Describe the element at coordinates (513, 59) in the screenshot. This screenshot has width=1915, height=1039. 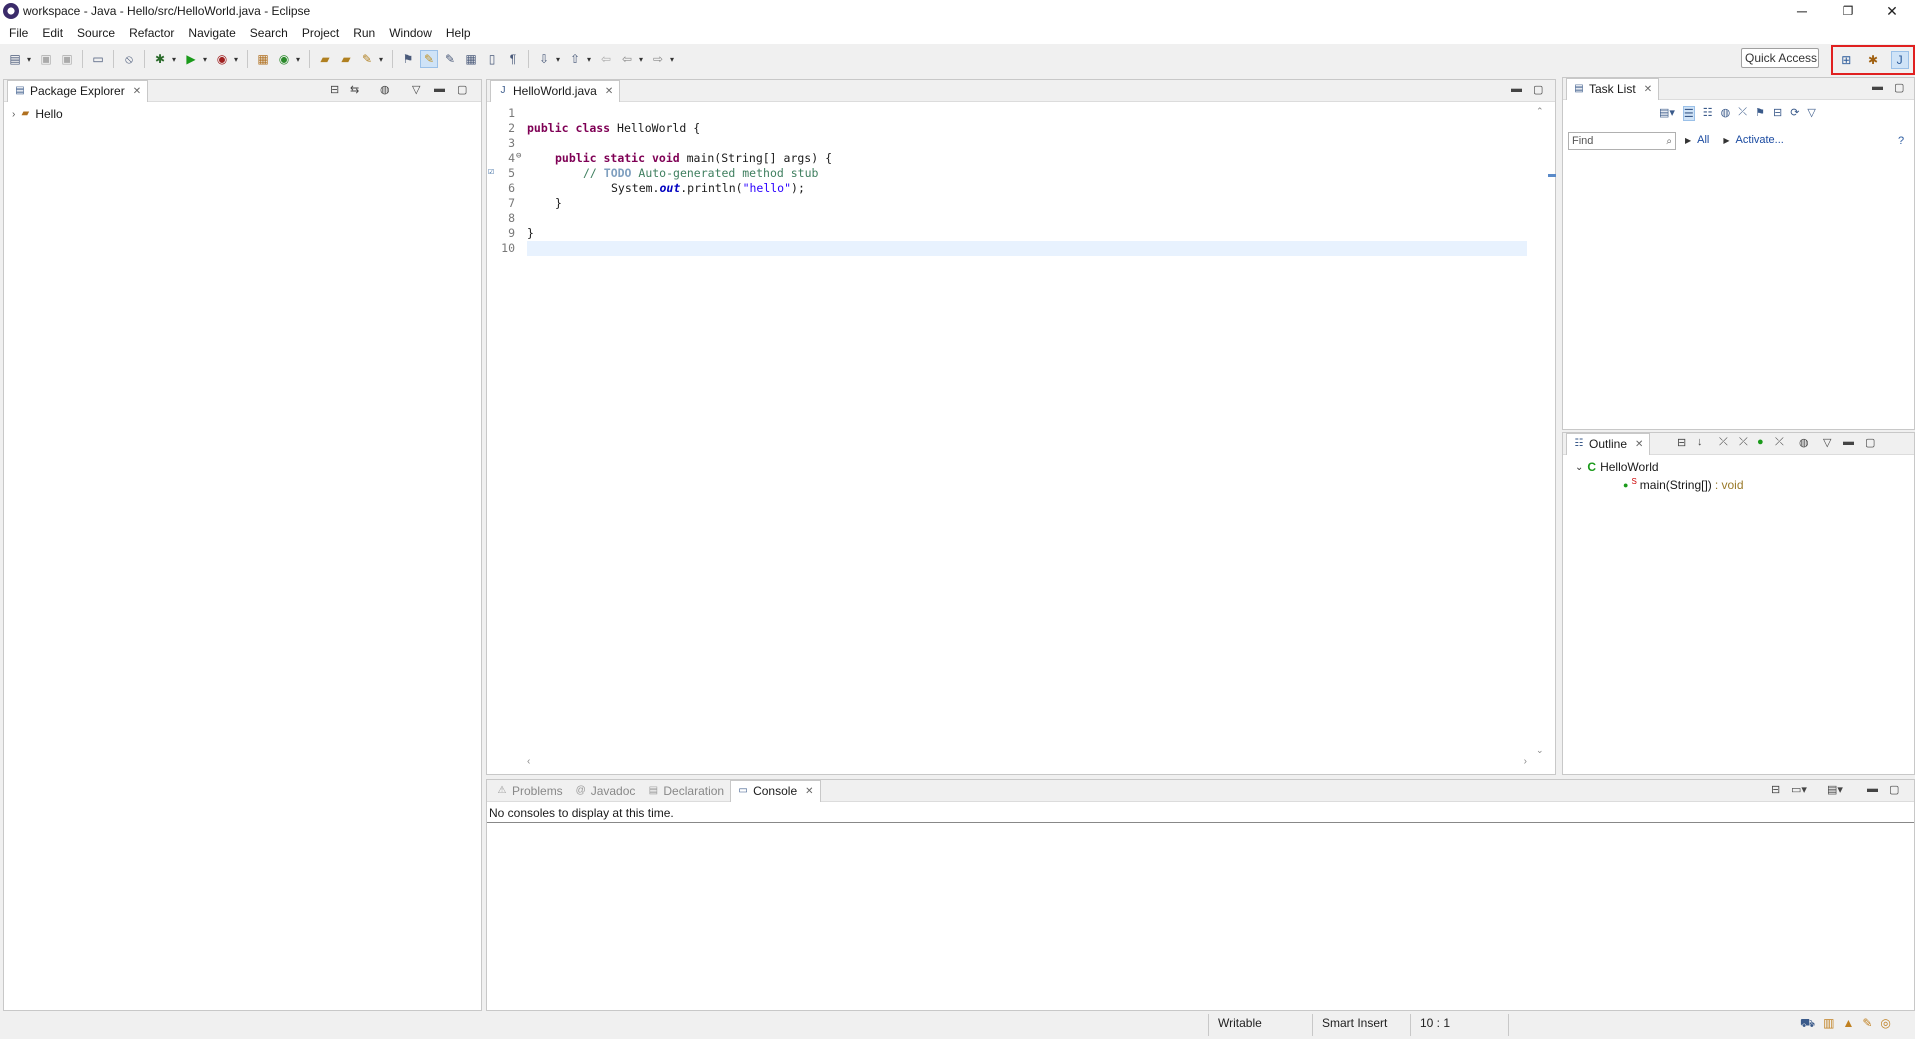
I see `show-whitespace-icon: ¶` at that location.